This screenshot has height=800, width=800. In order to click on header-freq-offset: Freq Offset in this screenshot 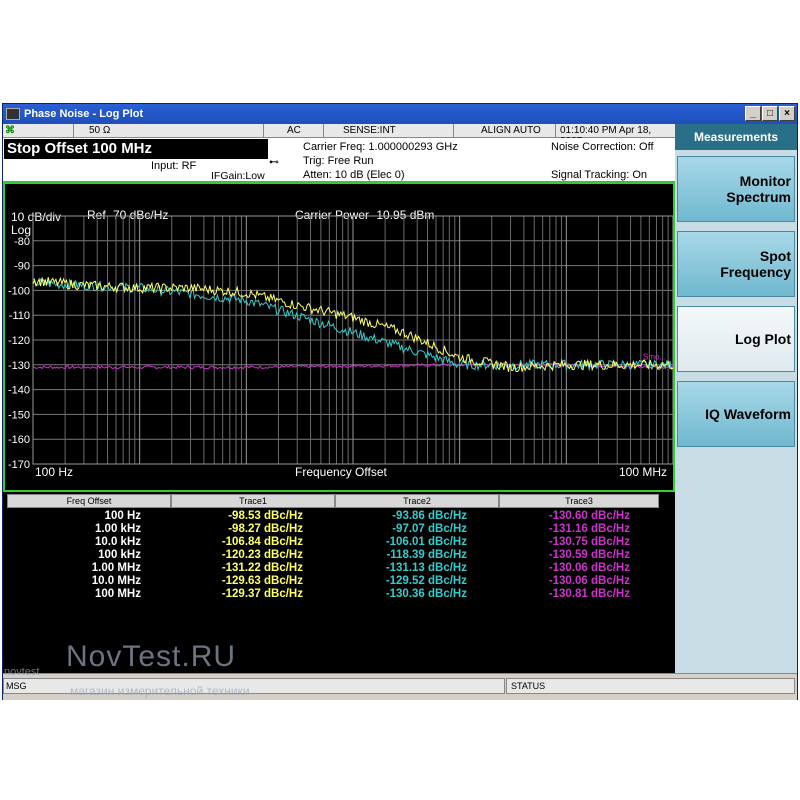, I will do `click(89, 501)`.